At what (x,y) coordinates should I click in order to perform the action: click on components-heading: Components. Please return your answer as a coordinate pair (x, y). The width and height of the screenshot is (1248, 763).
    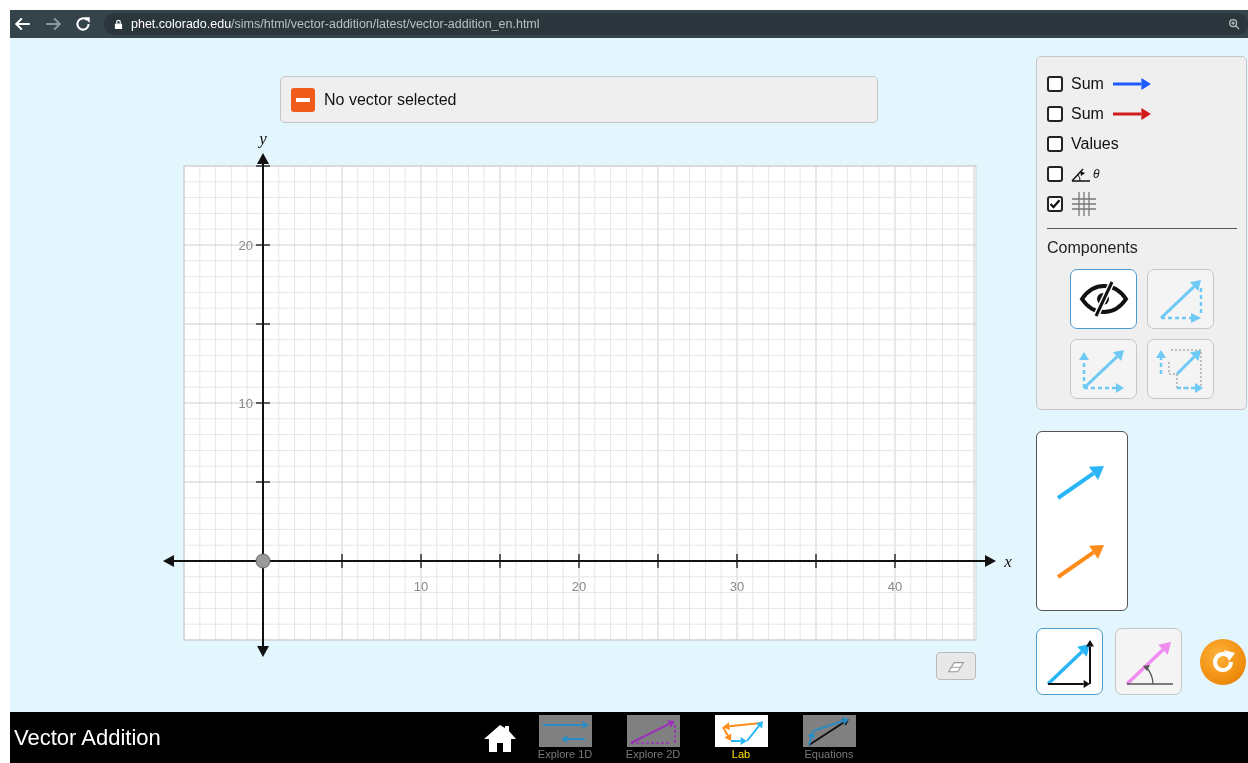
    Looking at the image, I should click on (1093, 248).